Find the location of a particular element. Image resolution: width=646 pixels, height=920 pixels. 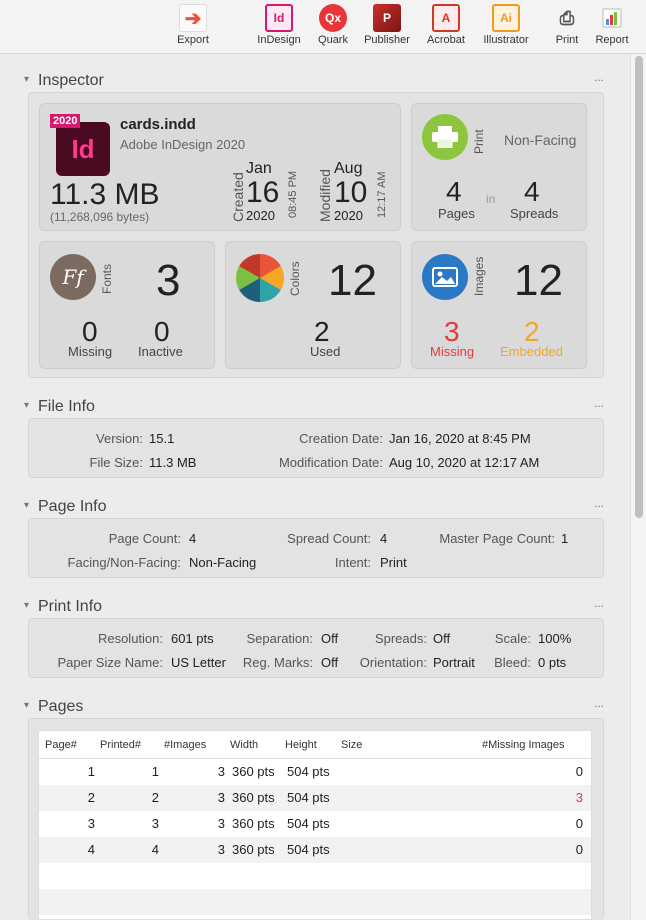

table-row: 3 3 3 360 pts 504 pts 0 is located at coordinates (315, 824).